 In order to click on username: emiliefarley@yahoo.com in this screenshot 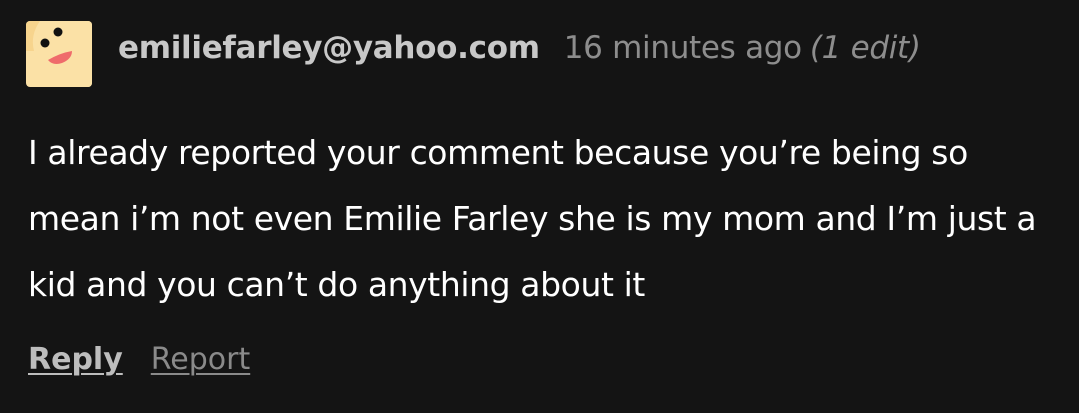, I will do `click(329, 48)`.